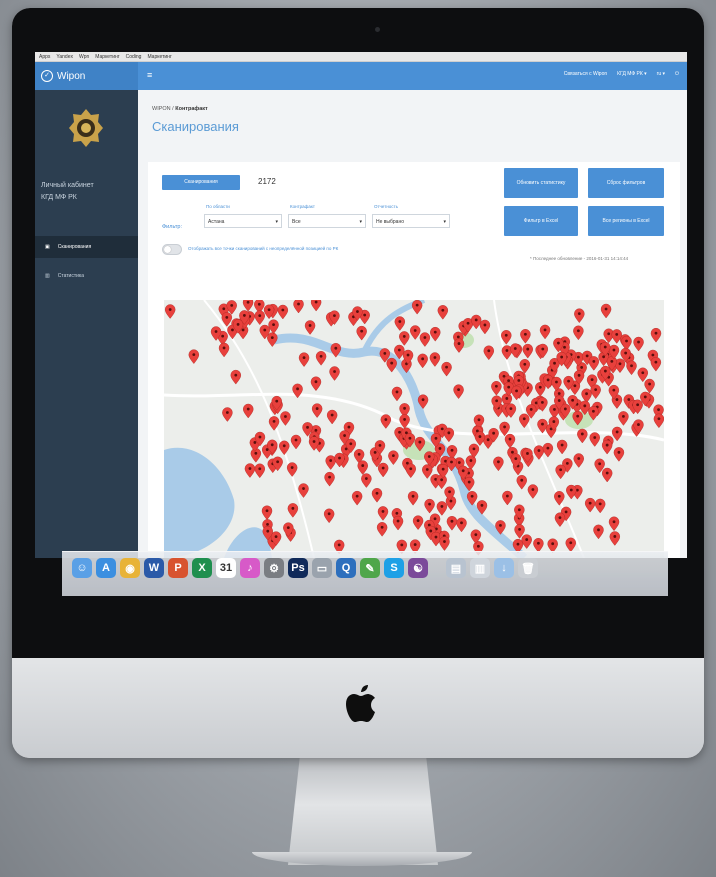 This screenshot has width=716, height=877. Describe the element at coordinates (411, 221) in the screenshot. I see `reporting-select: Не выбрано ▾` at that location.